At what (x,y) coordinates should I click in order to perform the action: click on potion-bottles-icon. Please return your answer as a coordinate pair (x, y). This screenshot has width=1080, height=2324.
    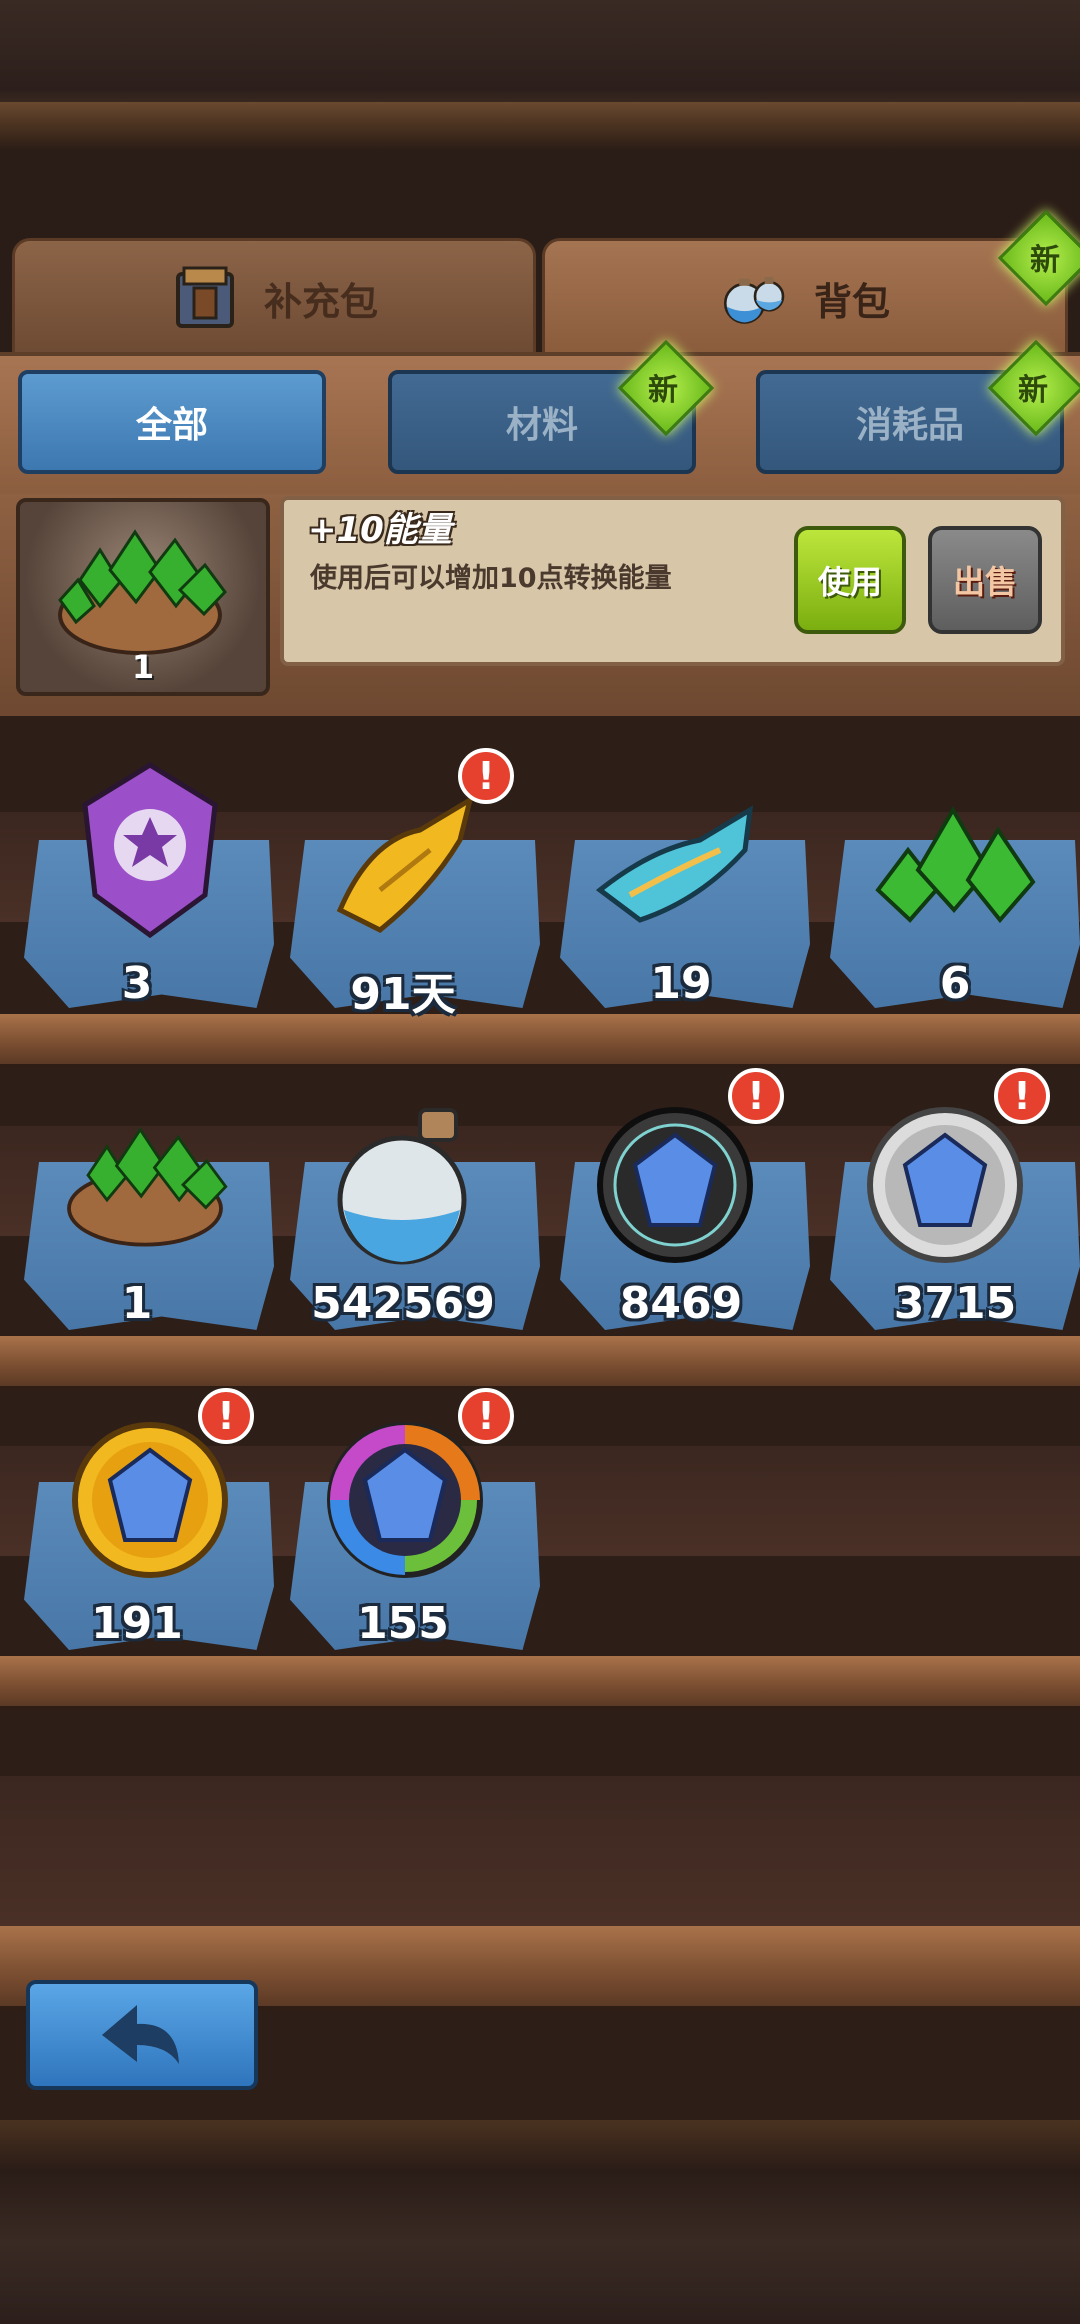
    Looking at the image, I should click on (754, 300).